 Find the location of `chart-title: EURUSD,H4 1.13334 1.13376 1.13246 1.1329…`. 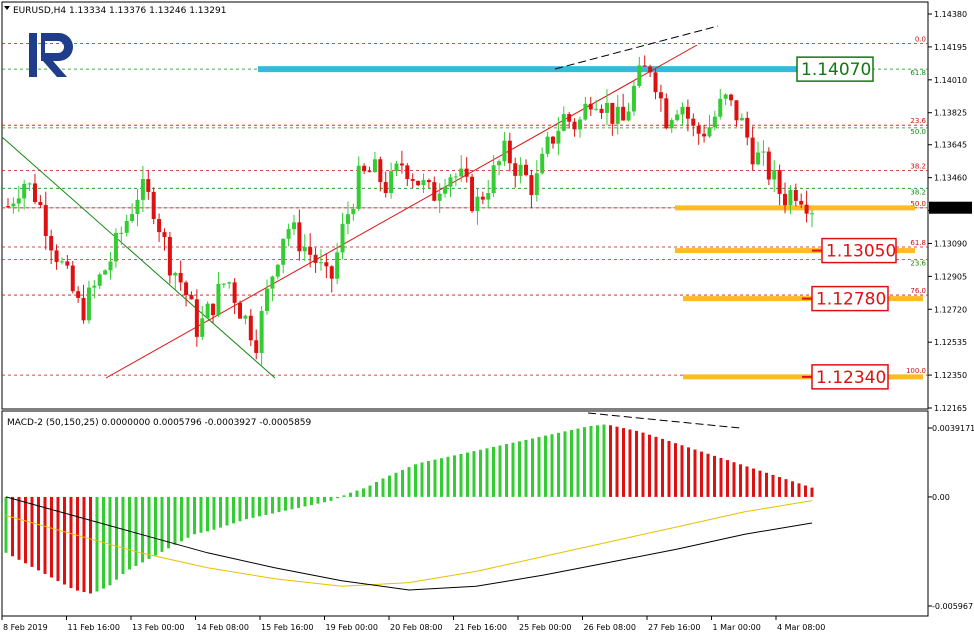

chart-title: EURUSD,H4 1.13334 1.13376 1.13246 1.1329… is located at coordinates (119, 11).